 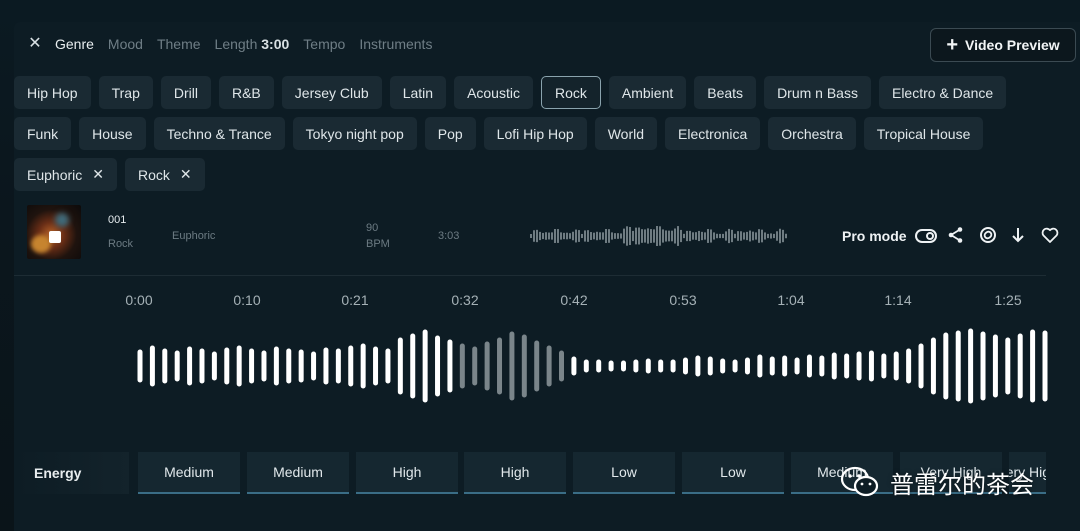 I want to click on chip-label: Lofi Hip Hop, so click(x=535, y=133).